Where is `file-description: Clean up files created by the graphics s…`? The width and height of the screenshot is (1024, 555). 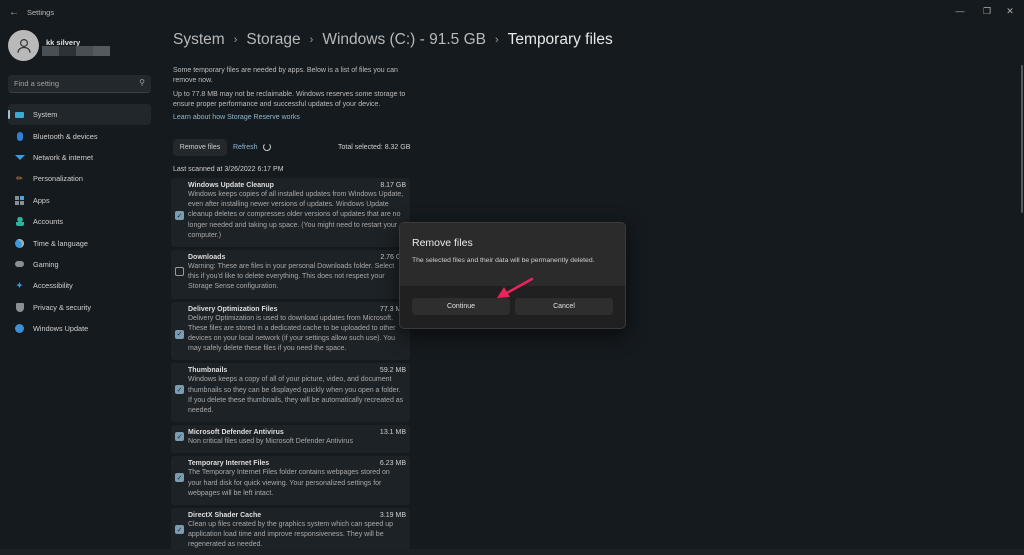 file-description: Clean up files created by the graphics s… is located at coordinates (291, 535).